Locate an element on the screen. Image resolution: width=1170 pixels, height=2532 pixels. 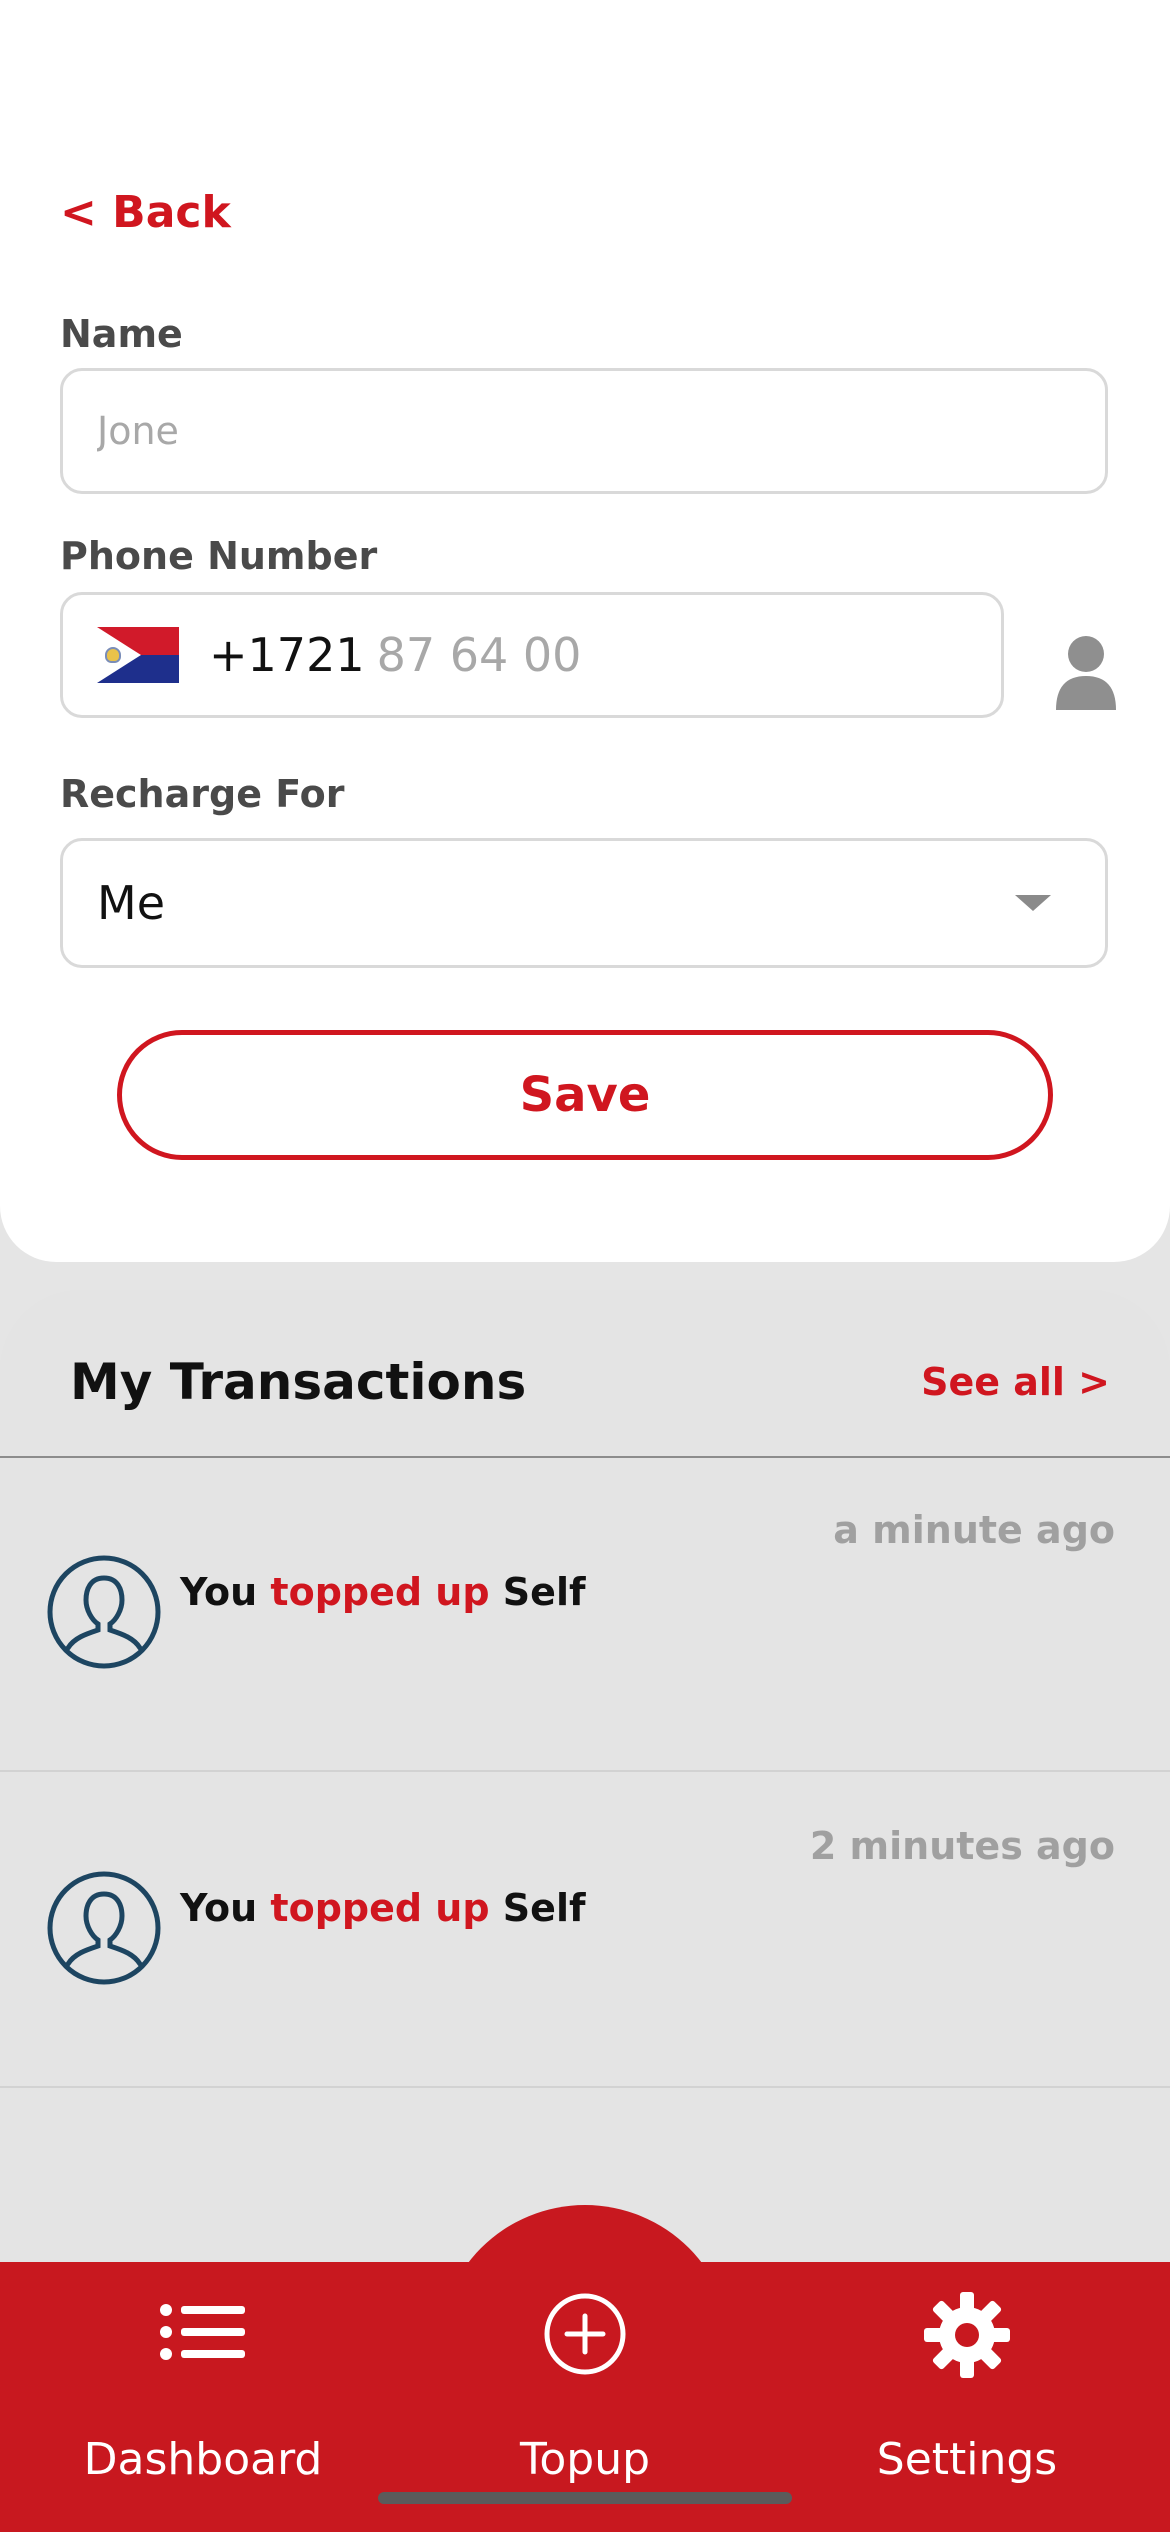
gear-icon is located at coordinates (967, 2335).